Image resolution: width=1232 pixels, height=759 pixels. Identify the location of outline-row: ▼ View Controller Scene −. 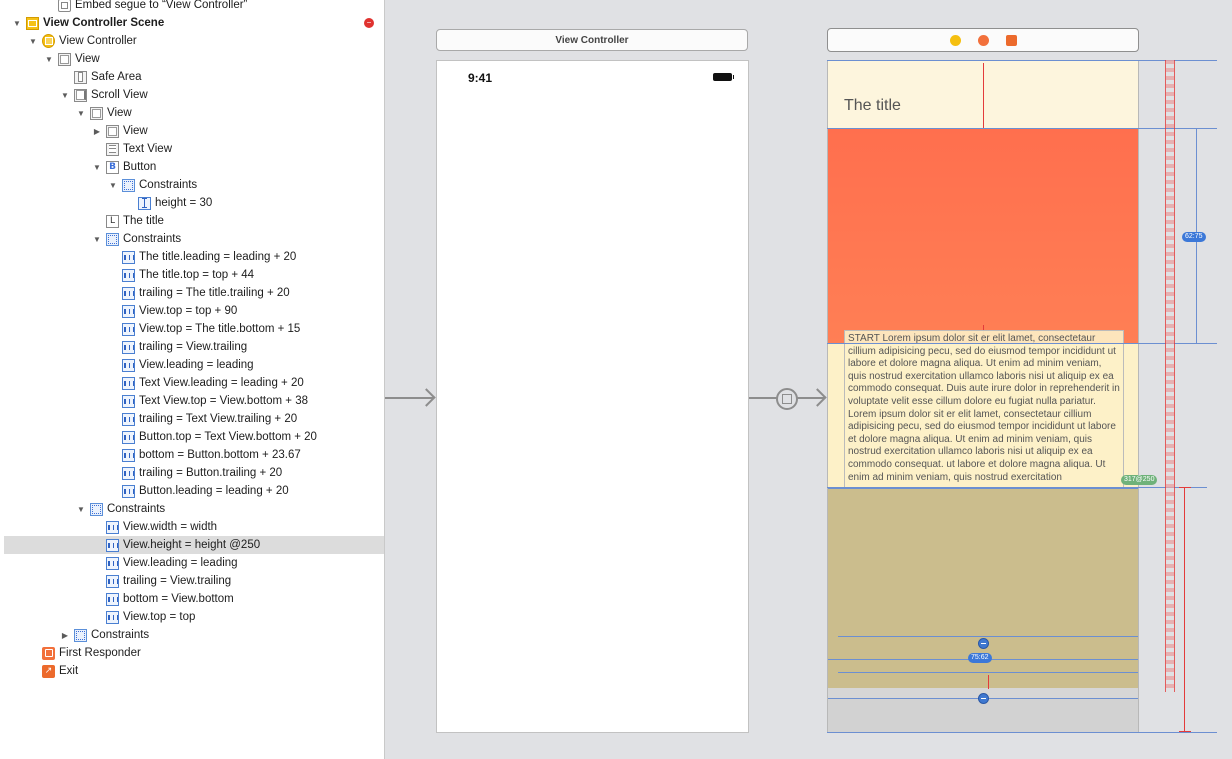
(194, 23).